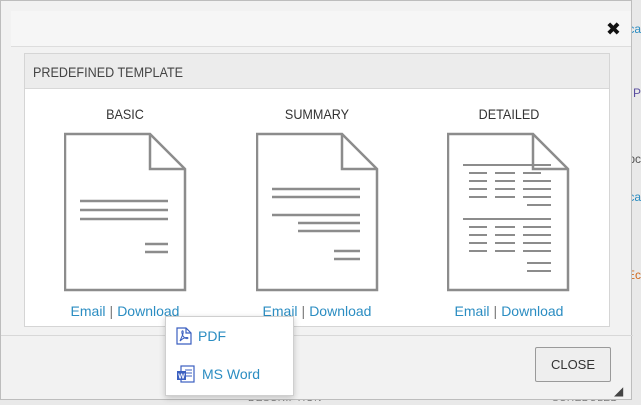 The width and height of the screenshot is (641, 405). I want to click on modal-header: ✖, so click(321, 29).